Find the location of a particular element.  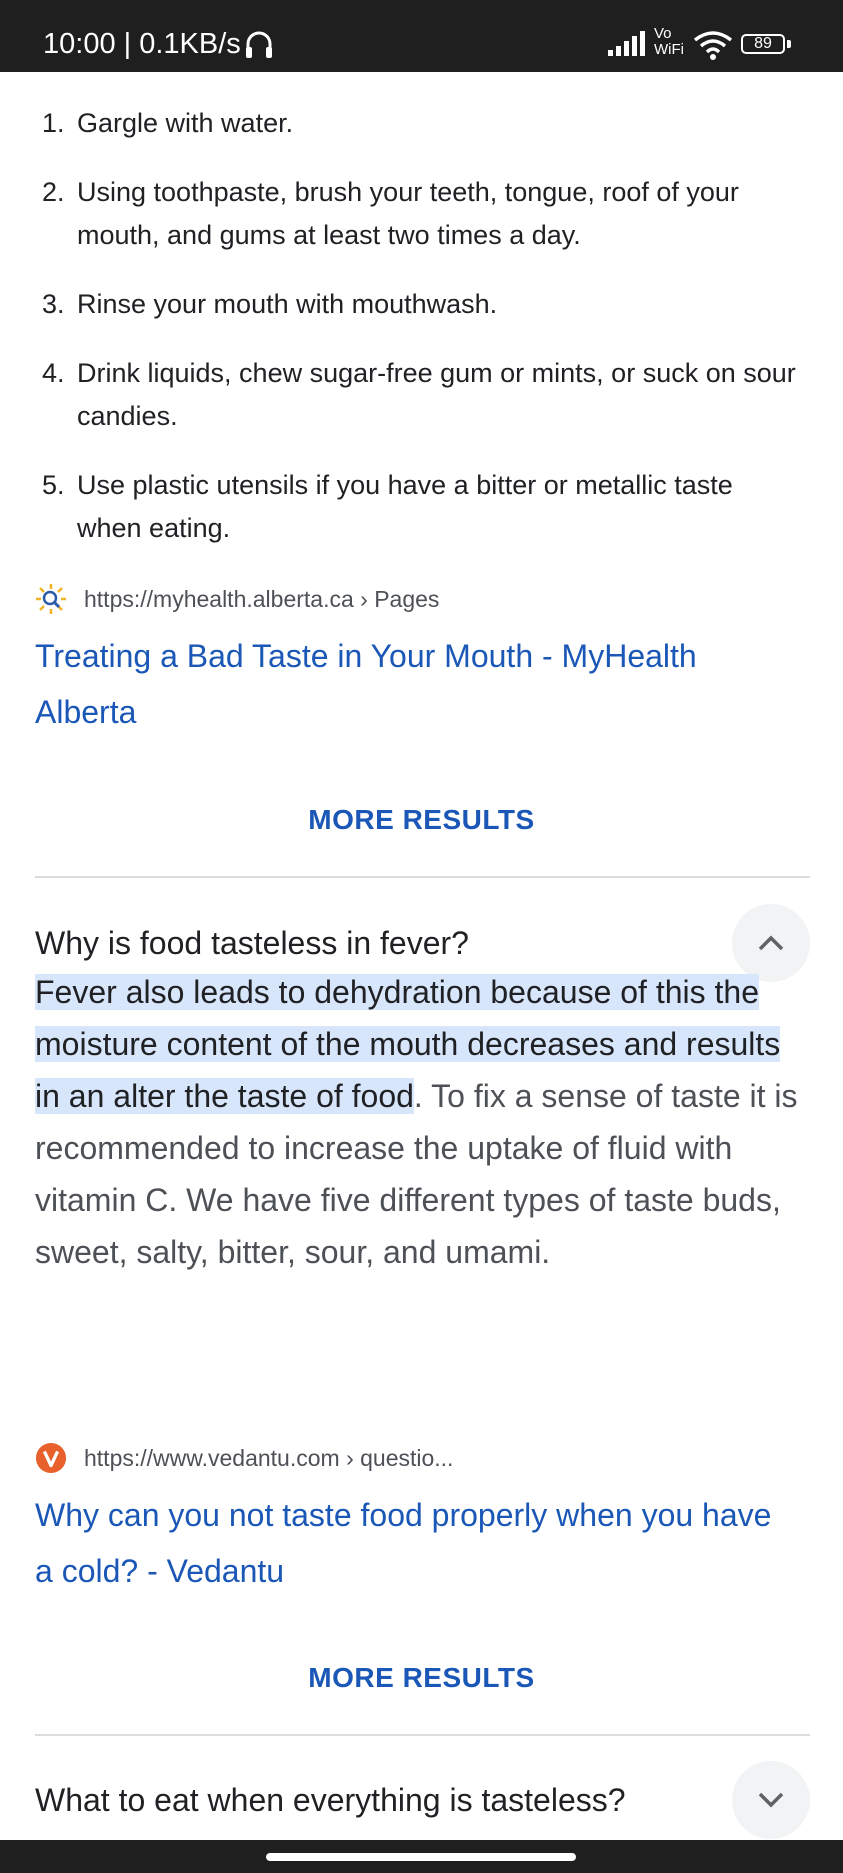

status-bar: 10:00 | 0.1KB/s Vo WiFi 89 is located at coordinates (421, 36).